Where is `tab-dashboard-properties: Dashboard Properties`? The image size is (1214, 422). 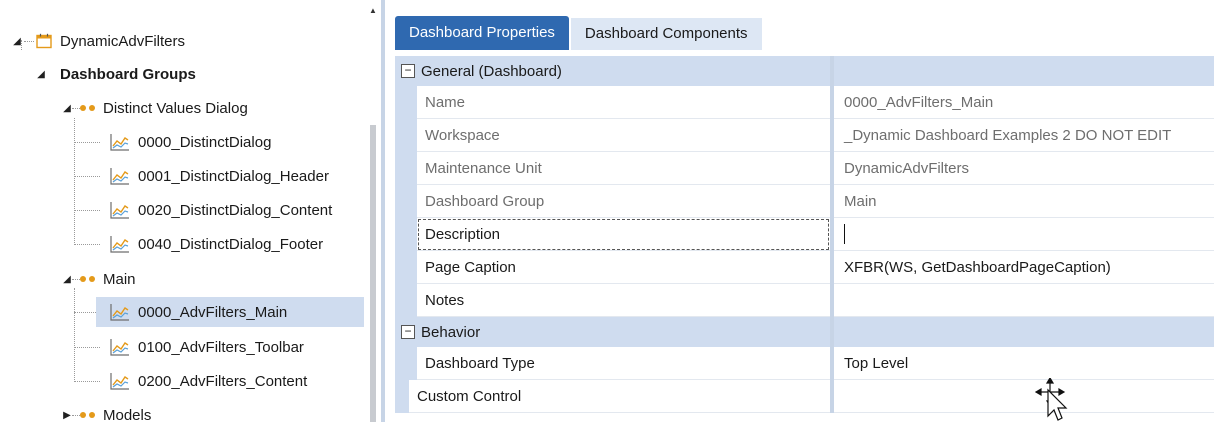
tab-dashboard-properties: Dashboard Properties is located at coordinates (482, 33).